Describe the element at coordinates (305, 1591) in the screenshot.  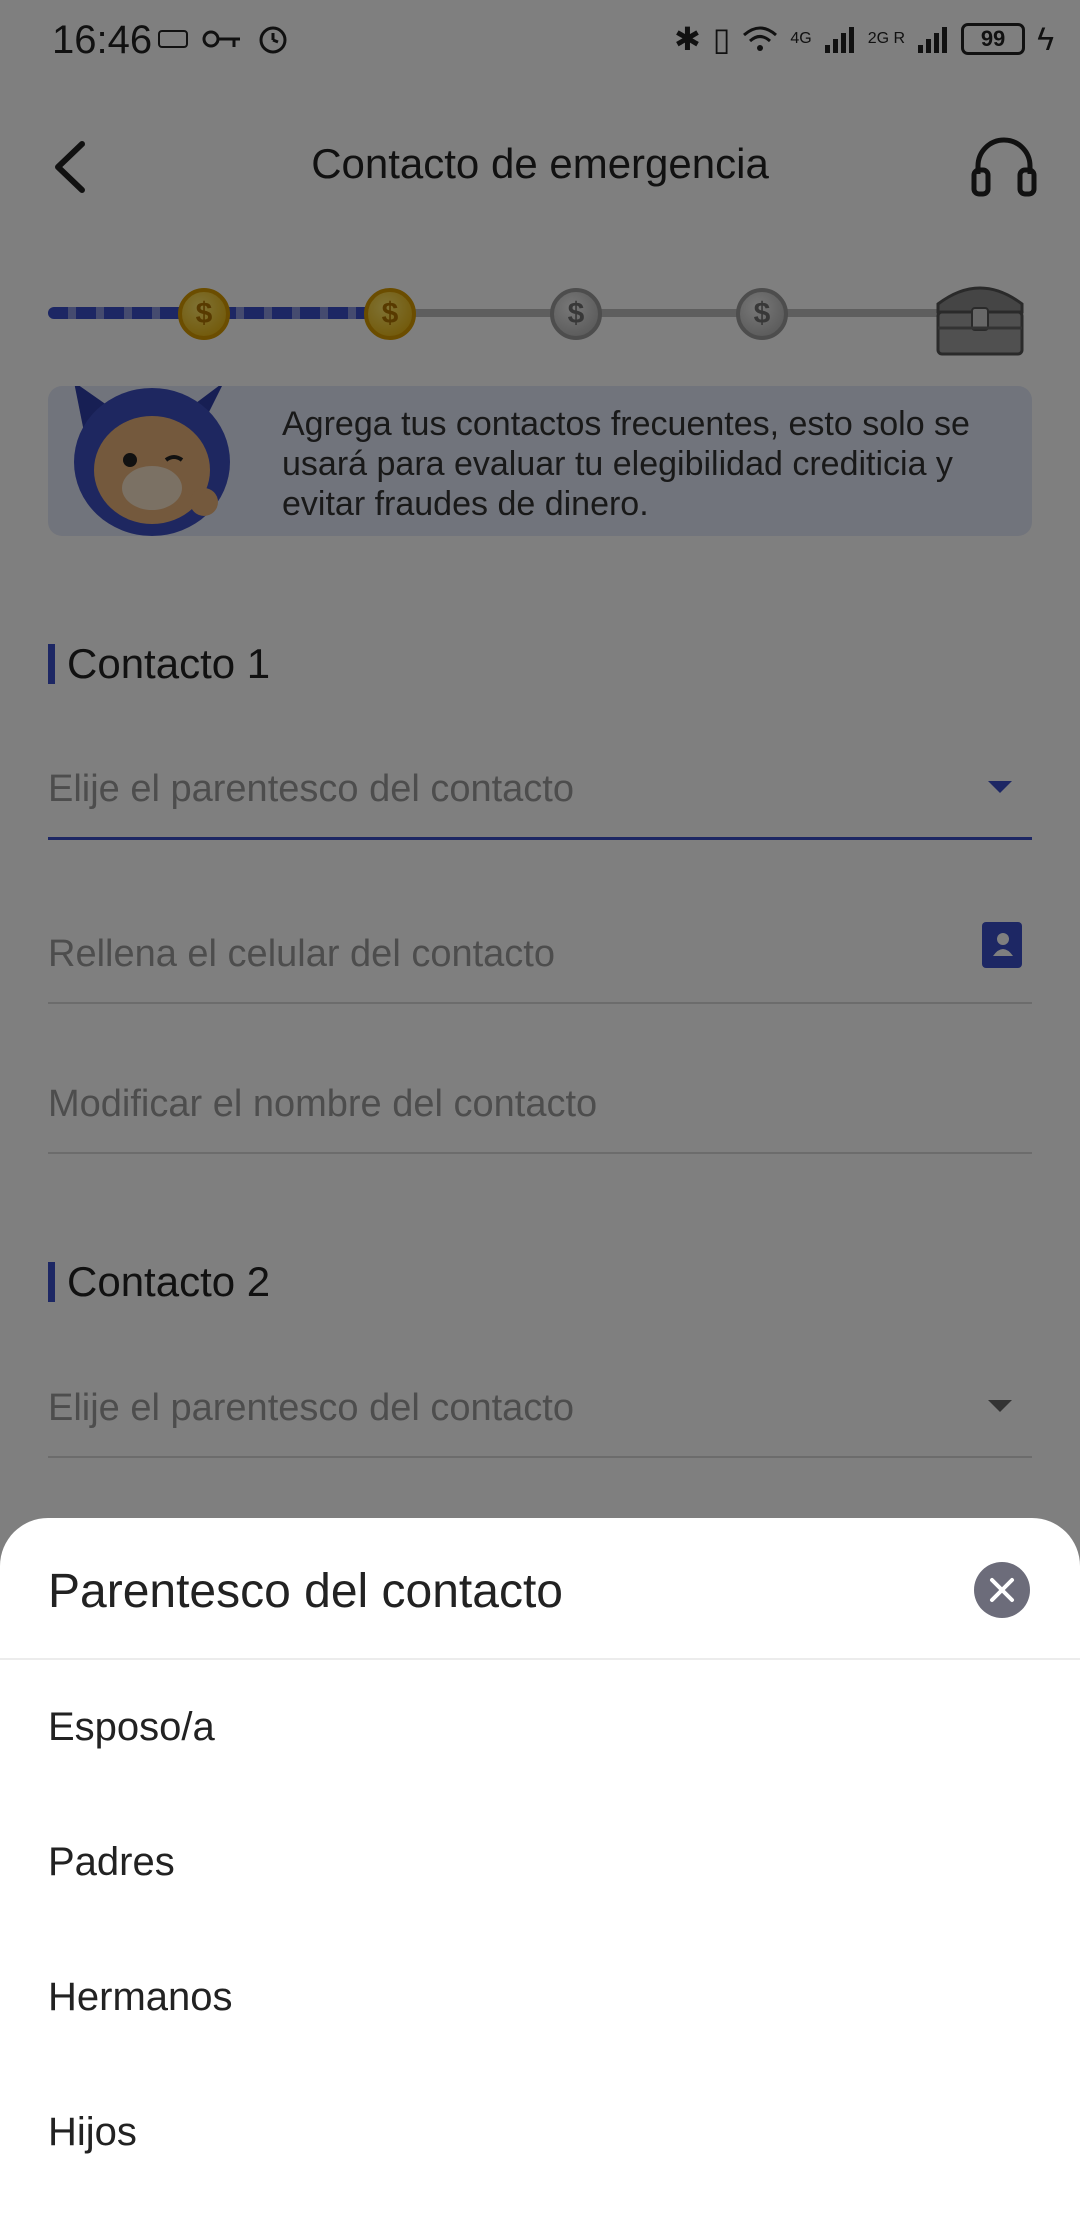
I see `sheet-title: Parentesco del contacto` at that location.